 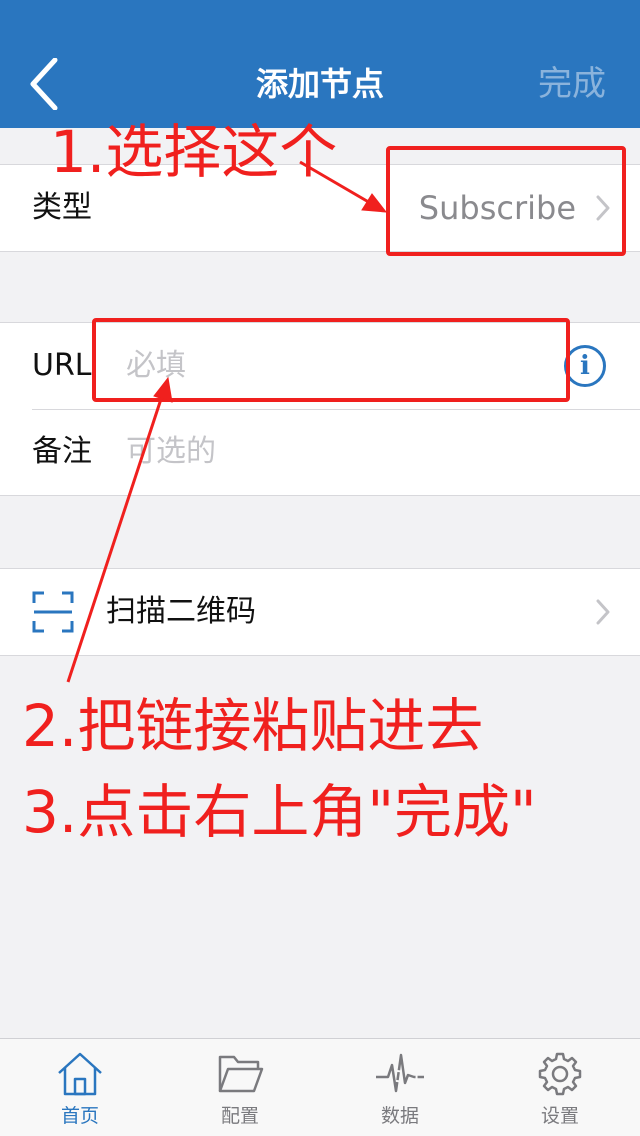 I want to click on annotation-step-1: 1.选择这个, so click(x=194, y=152).